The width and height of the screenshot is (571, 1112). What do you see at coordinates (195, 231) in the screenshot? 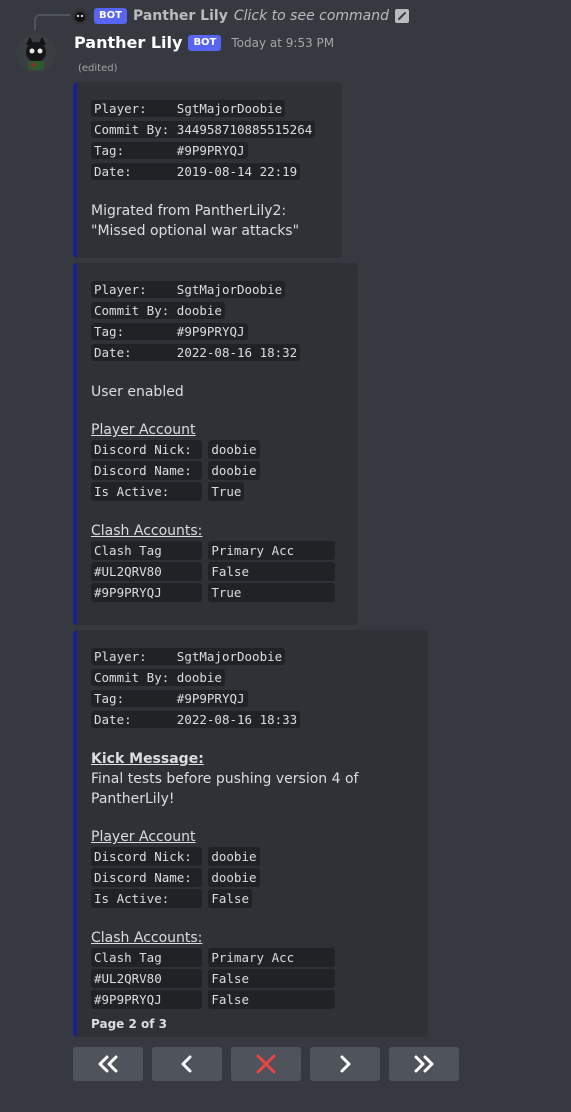
I see `note-line: "Missed optional war attacks"` at bounding box center [195, 231].